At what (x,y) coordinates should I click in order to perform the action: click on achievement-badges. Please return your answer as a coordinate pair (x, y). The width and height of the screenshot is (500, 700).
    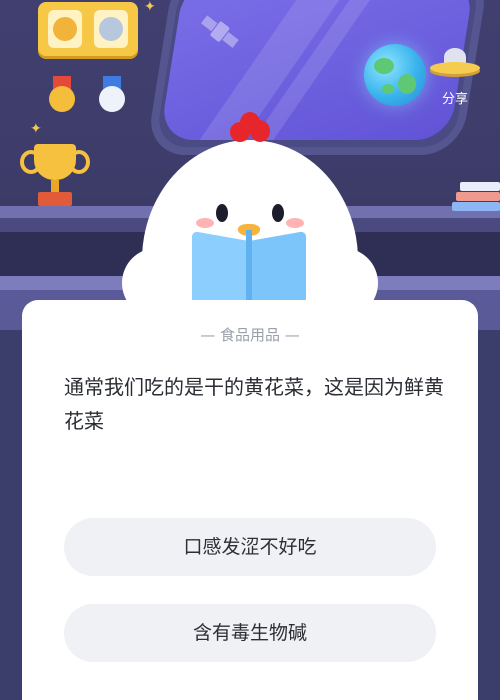
    Looking at the image, I should click on (88, 29).